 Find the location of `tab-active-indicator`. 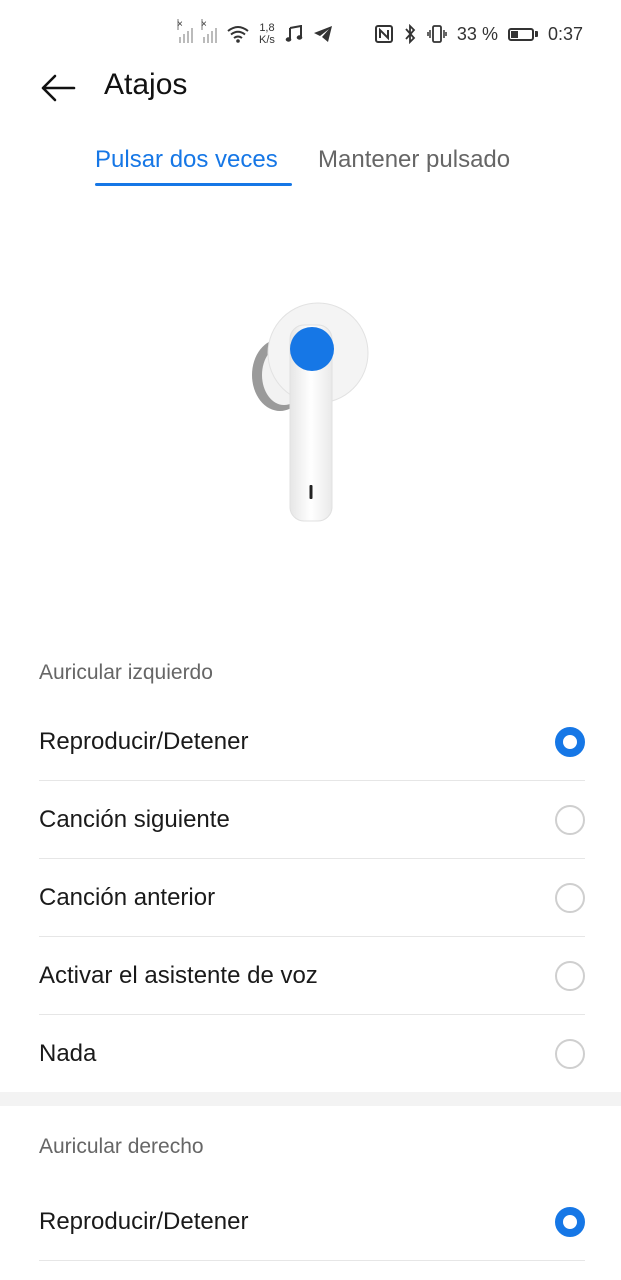

tab-active-indicator is located at coordinates (193, 184).